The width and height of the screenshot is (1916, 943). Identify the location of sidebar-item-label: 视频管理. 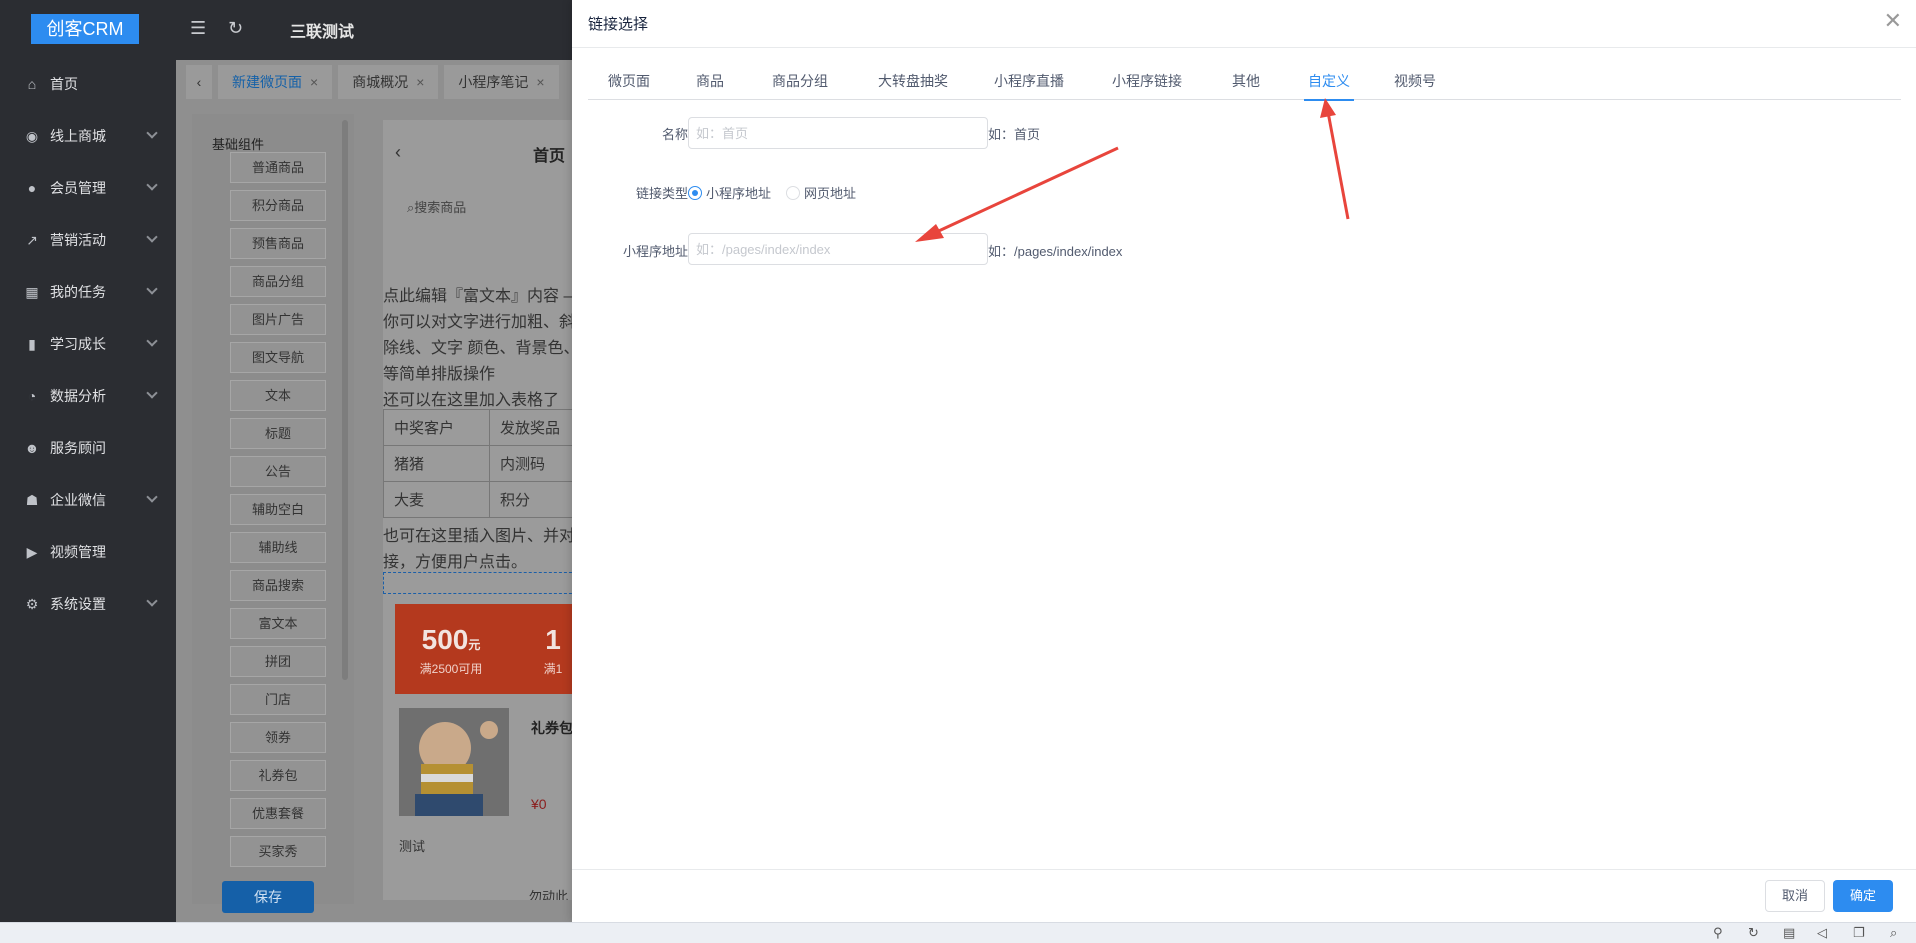
(78, 552).